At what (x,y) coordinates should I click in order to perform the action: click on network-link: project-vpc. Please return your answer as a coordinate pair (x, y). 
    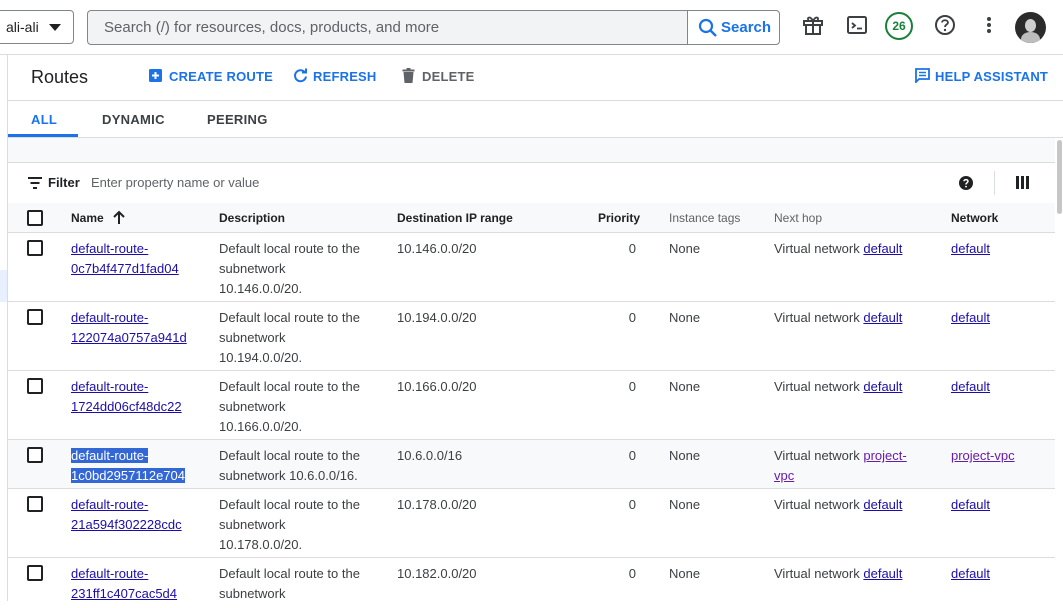
    Looking at the image, I should click on (983, 455).